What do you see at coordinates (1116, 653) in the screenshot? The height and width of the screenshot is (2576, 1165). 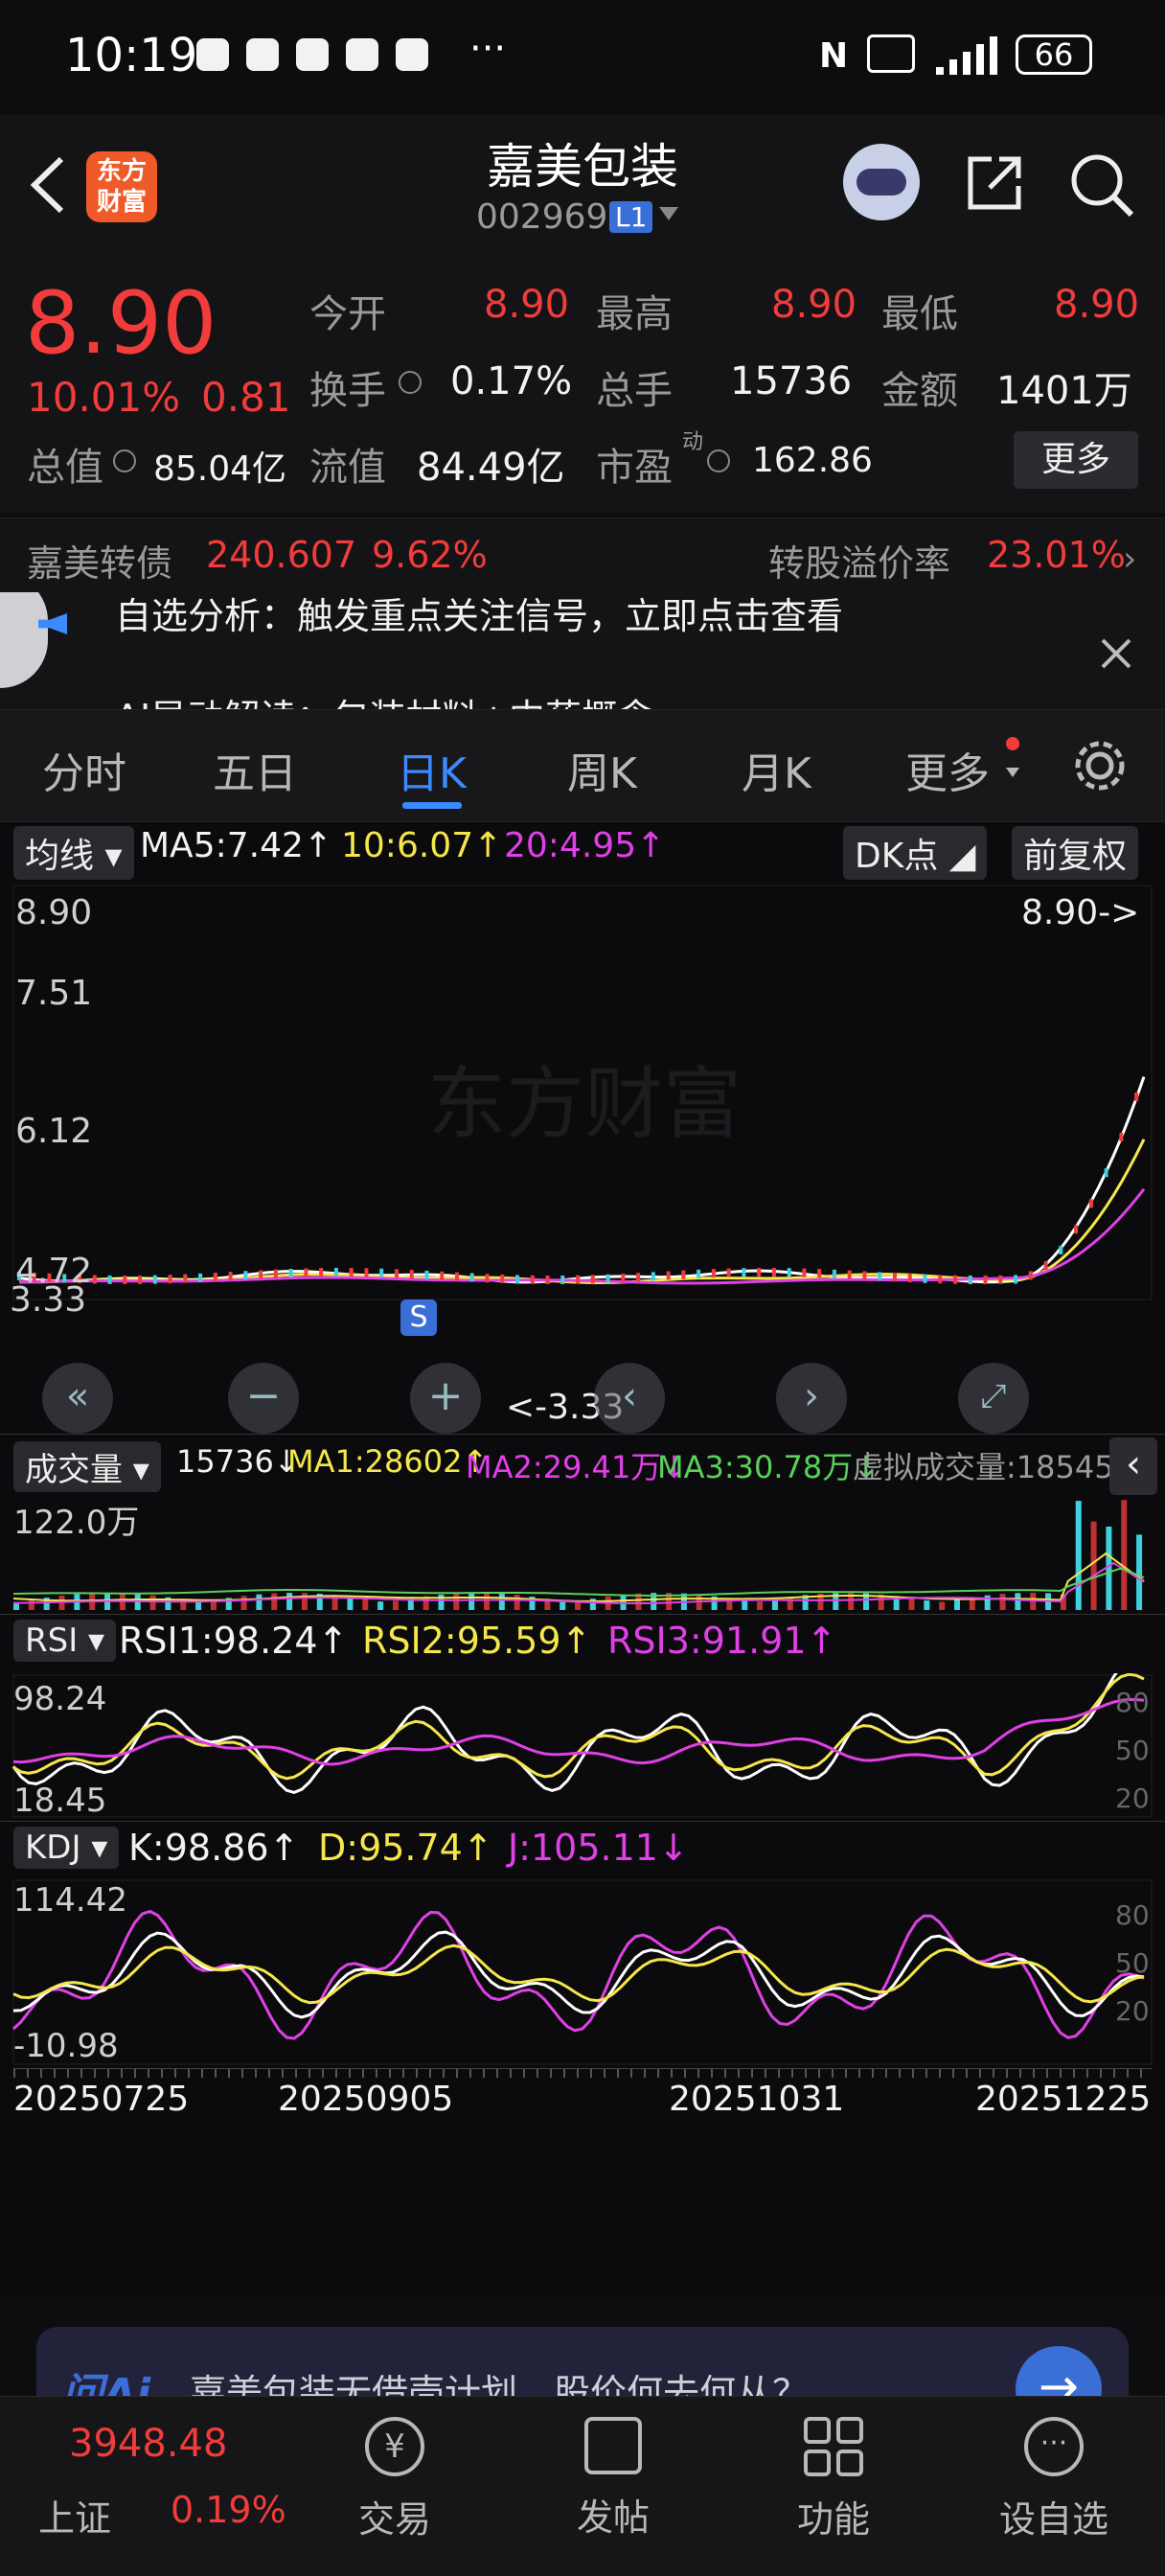 I see `close-icon` at bounding box center [1116, 653].